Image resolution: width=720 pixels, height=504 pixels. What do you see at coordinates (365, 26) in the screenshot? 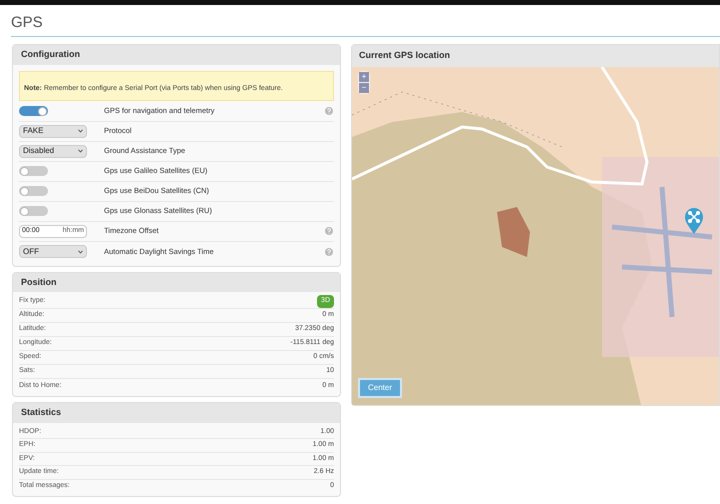
I see `page-title: GPS` at bounding box center [365, 26].